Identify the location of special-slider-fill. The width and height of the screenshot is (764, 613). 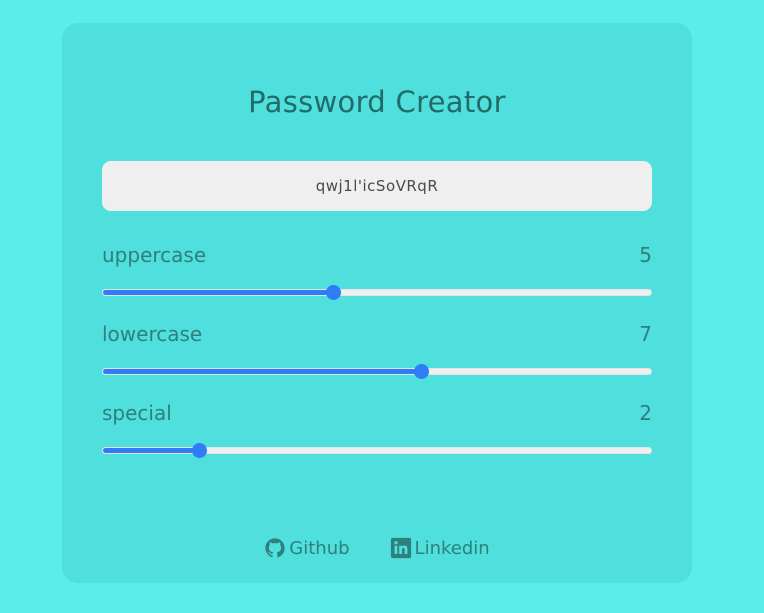
(151, 450).